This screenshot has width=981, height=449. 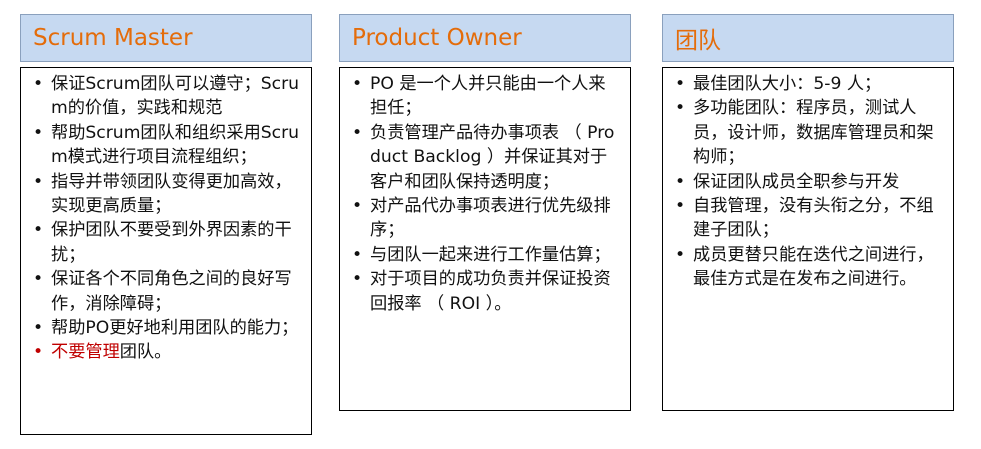 I want to click on list-item: • 帮助Scrum团队和组织采用Scrum模式进行项目流程组织；, so click(x=166, y=145).